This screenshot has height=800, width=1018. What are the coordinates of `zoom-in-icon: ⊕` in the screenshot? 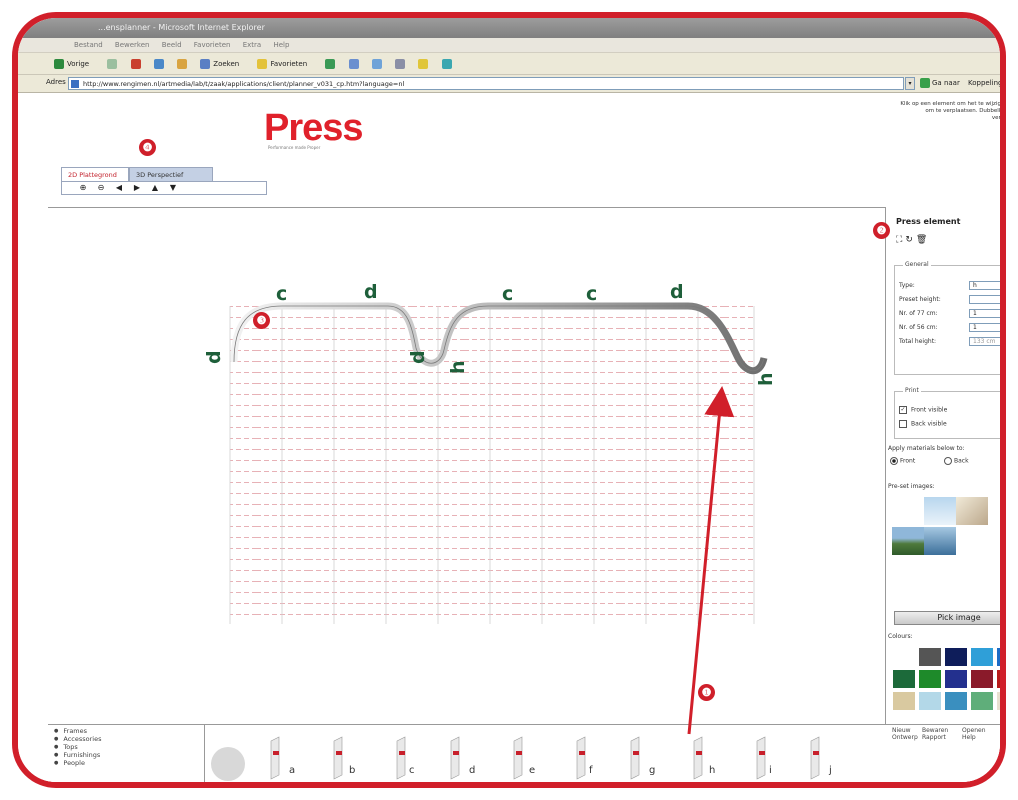 It's located at (83, 188).